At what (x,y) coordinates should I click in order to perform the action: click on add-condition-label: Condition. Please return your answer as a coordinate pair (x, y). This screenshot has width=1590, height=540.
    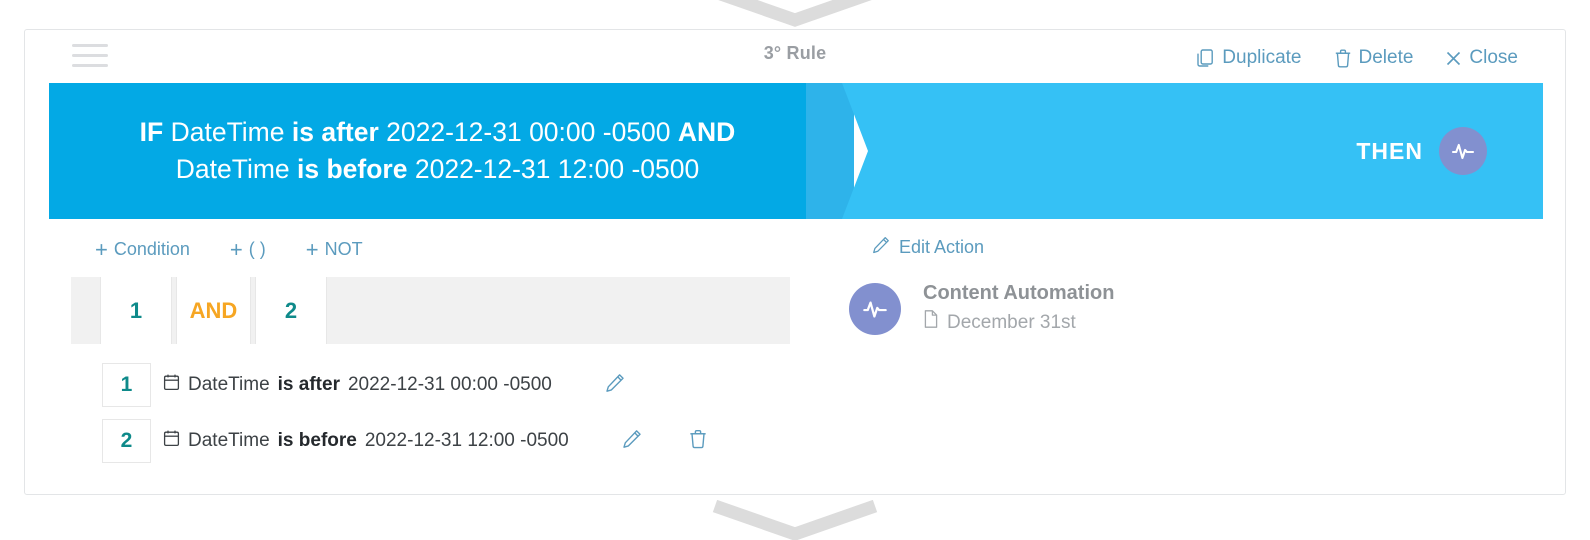
    Looking at the image, I should click on (151, 249).